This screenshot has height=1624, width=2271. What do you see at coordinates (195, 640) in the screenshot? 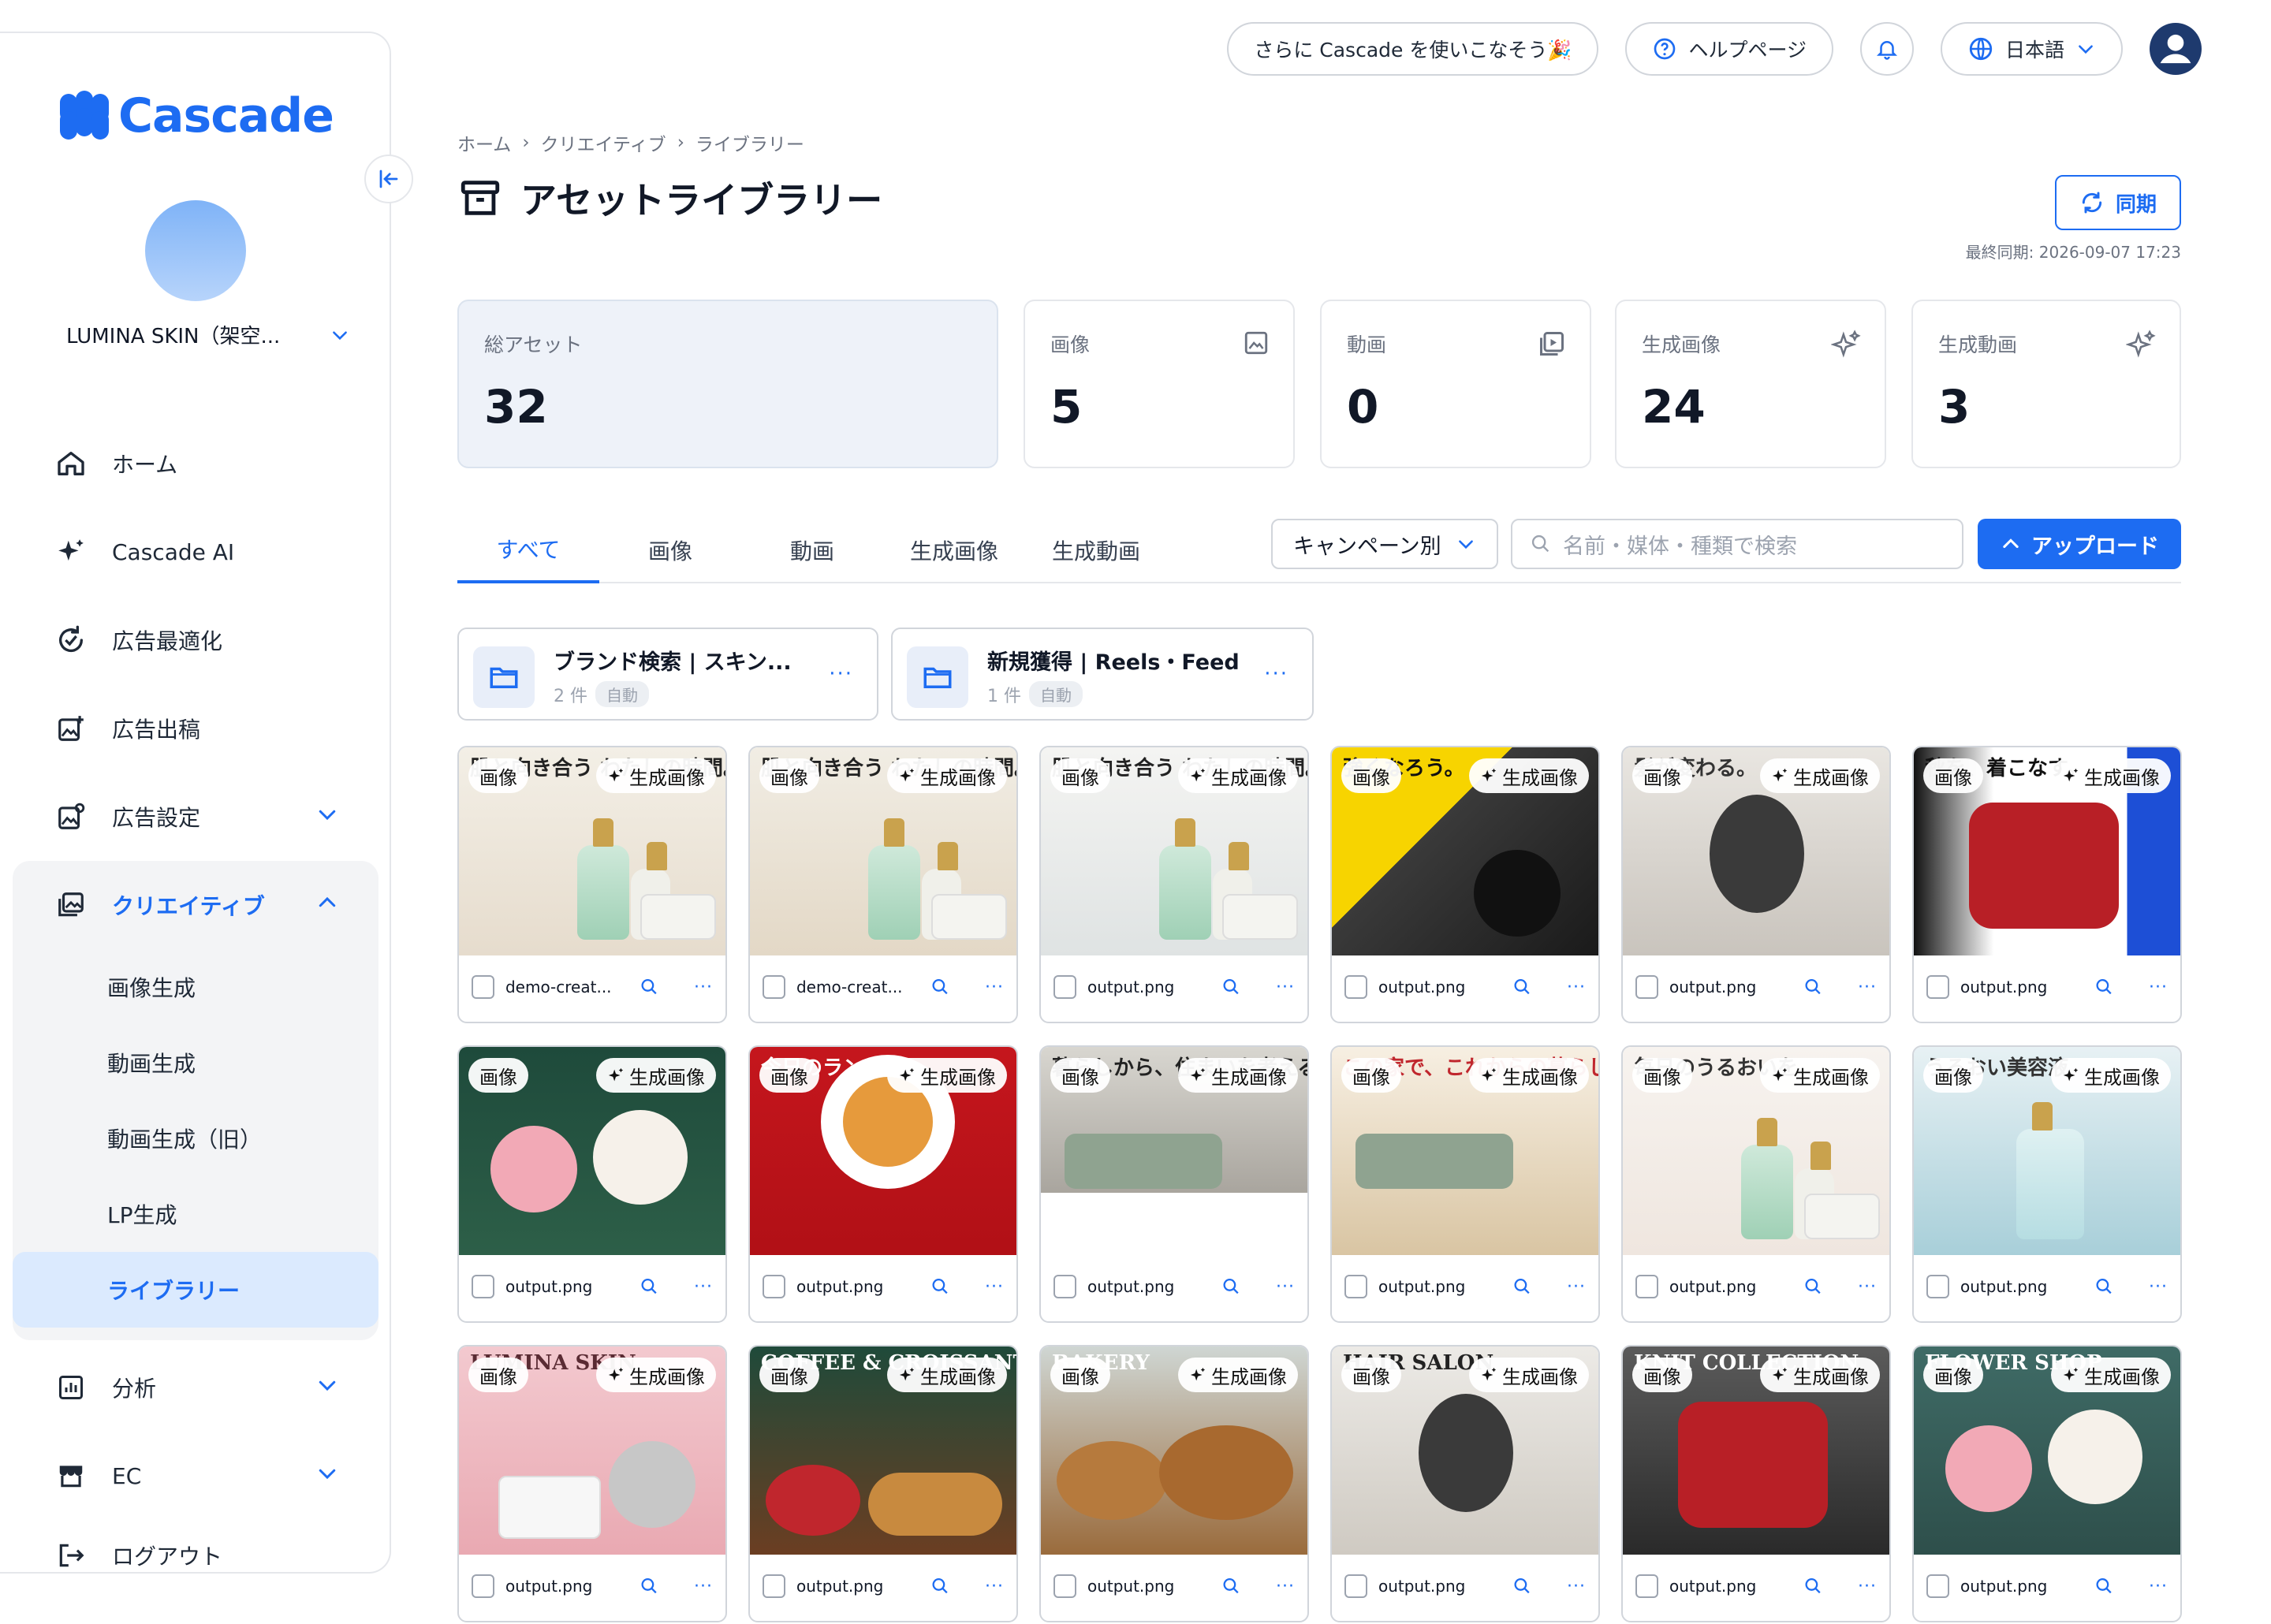
I see `sidebar-item-ad-optimization: 広告最適化` at bounding box center [195, 640].